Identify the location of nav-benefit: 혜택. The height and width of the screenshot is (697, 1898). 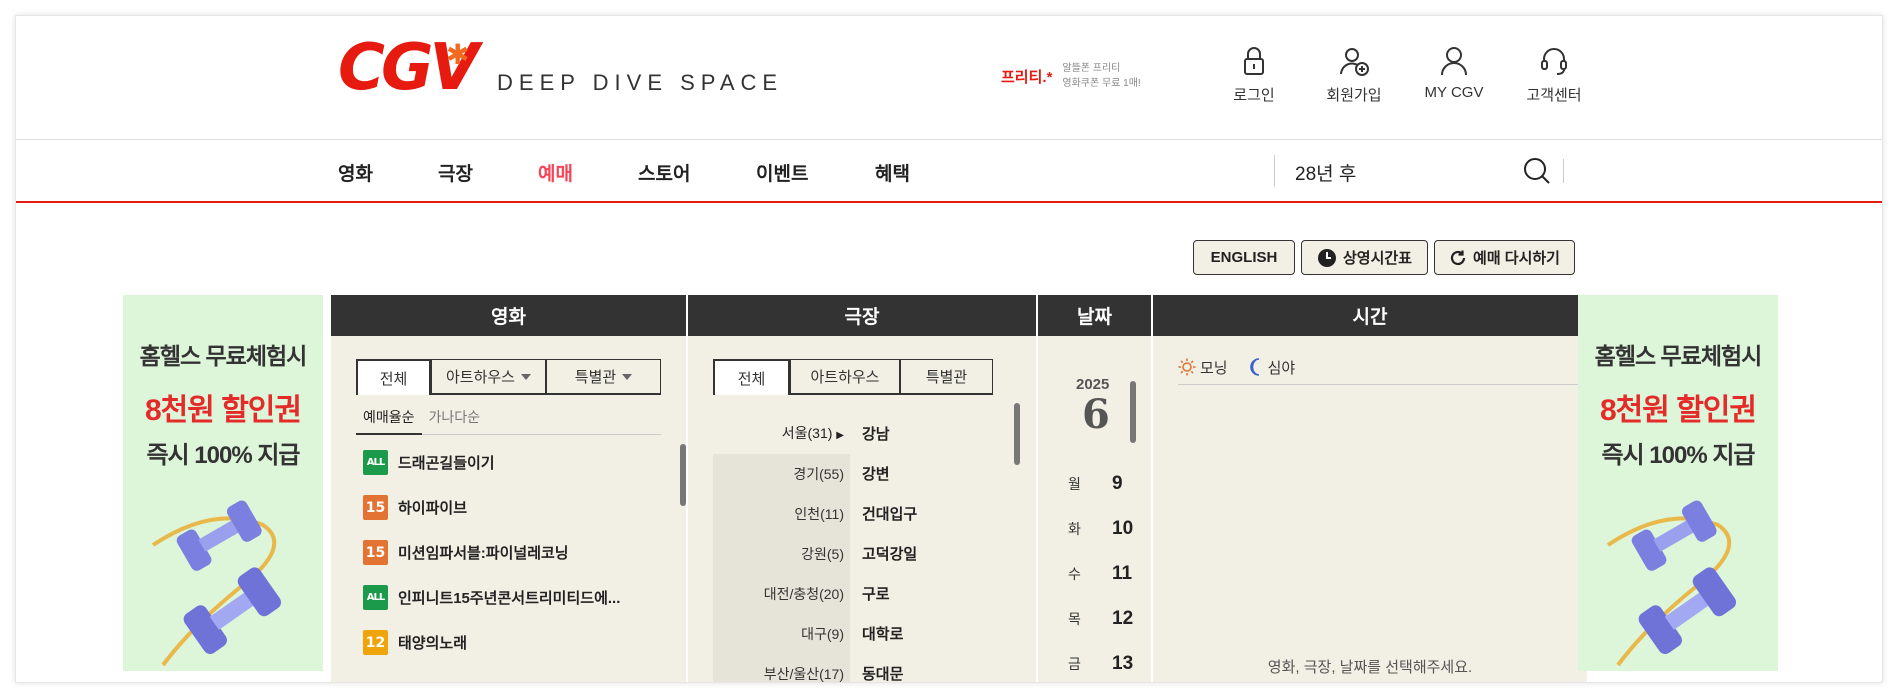
(892, 172).